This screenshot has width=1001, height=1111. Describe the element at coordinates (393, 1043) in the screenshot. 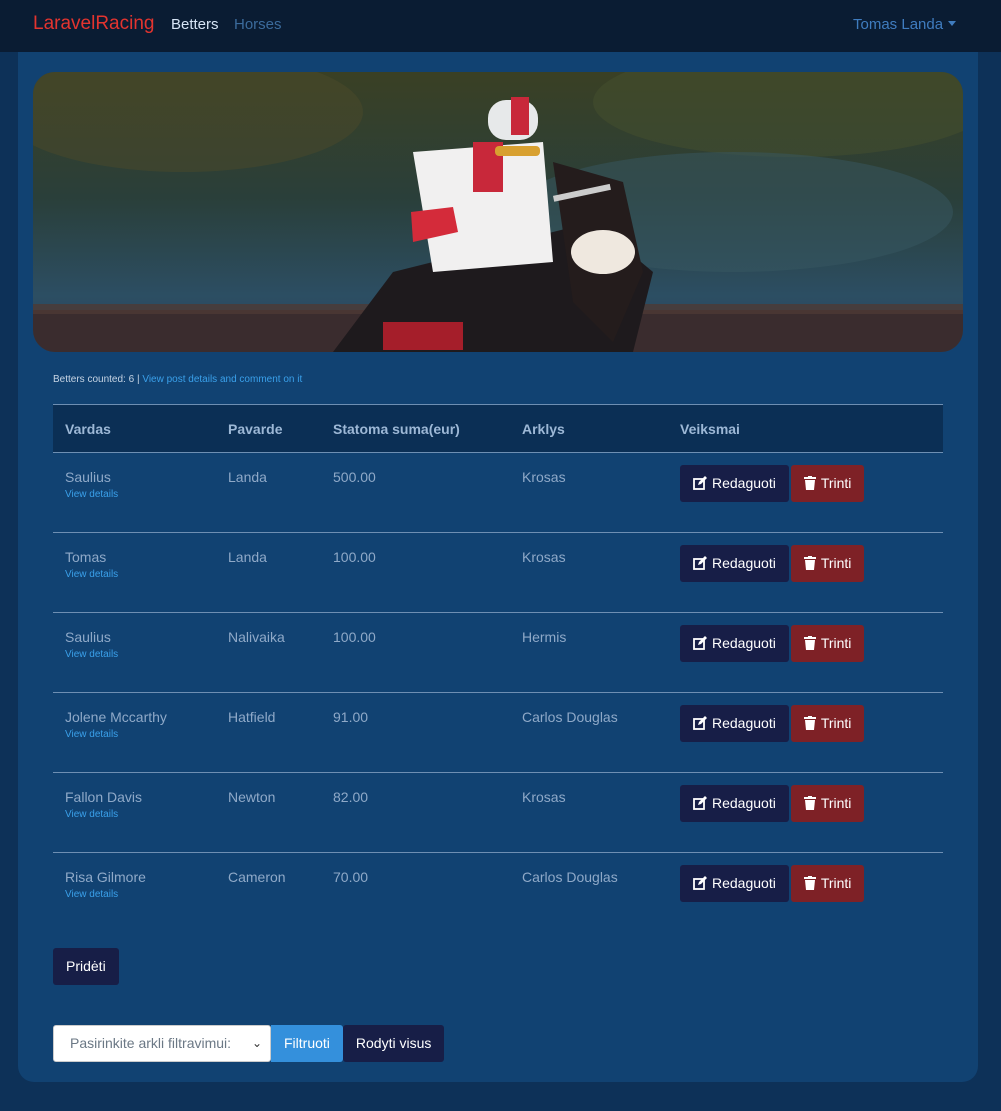

I see `show-all-button: Rodyti visus` at that location.